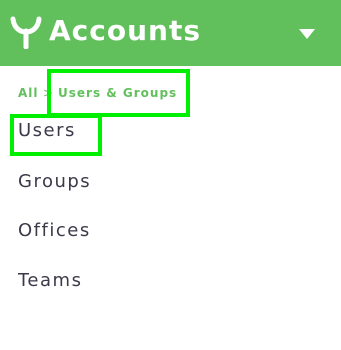 Image resolution: width=341 pixels, height=350 pixels. Describe the element at coordinates (50, 281) in the screenshot. I see `nav-item-teams: Teams` at that location.